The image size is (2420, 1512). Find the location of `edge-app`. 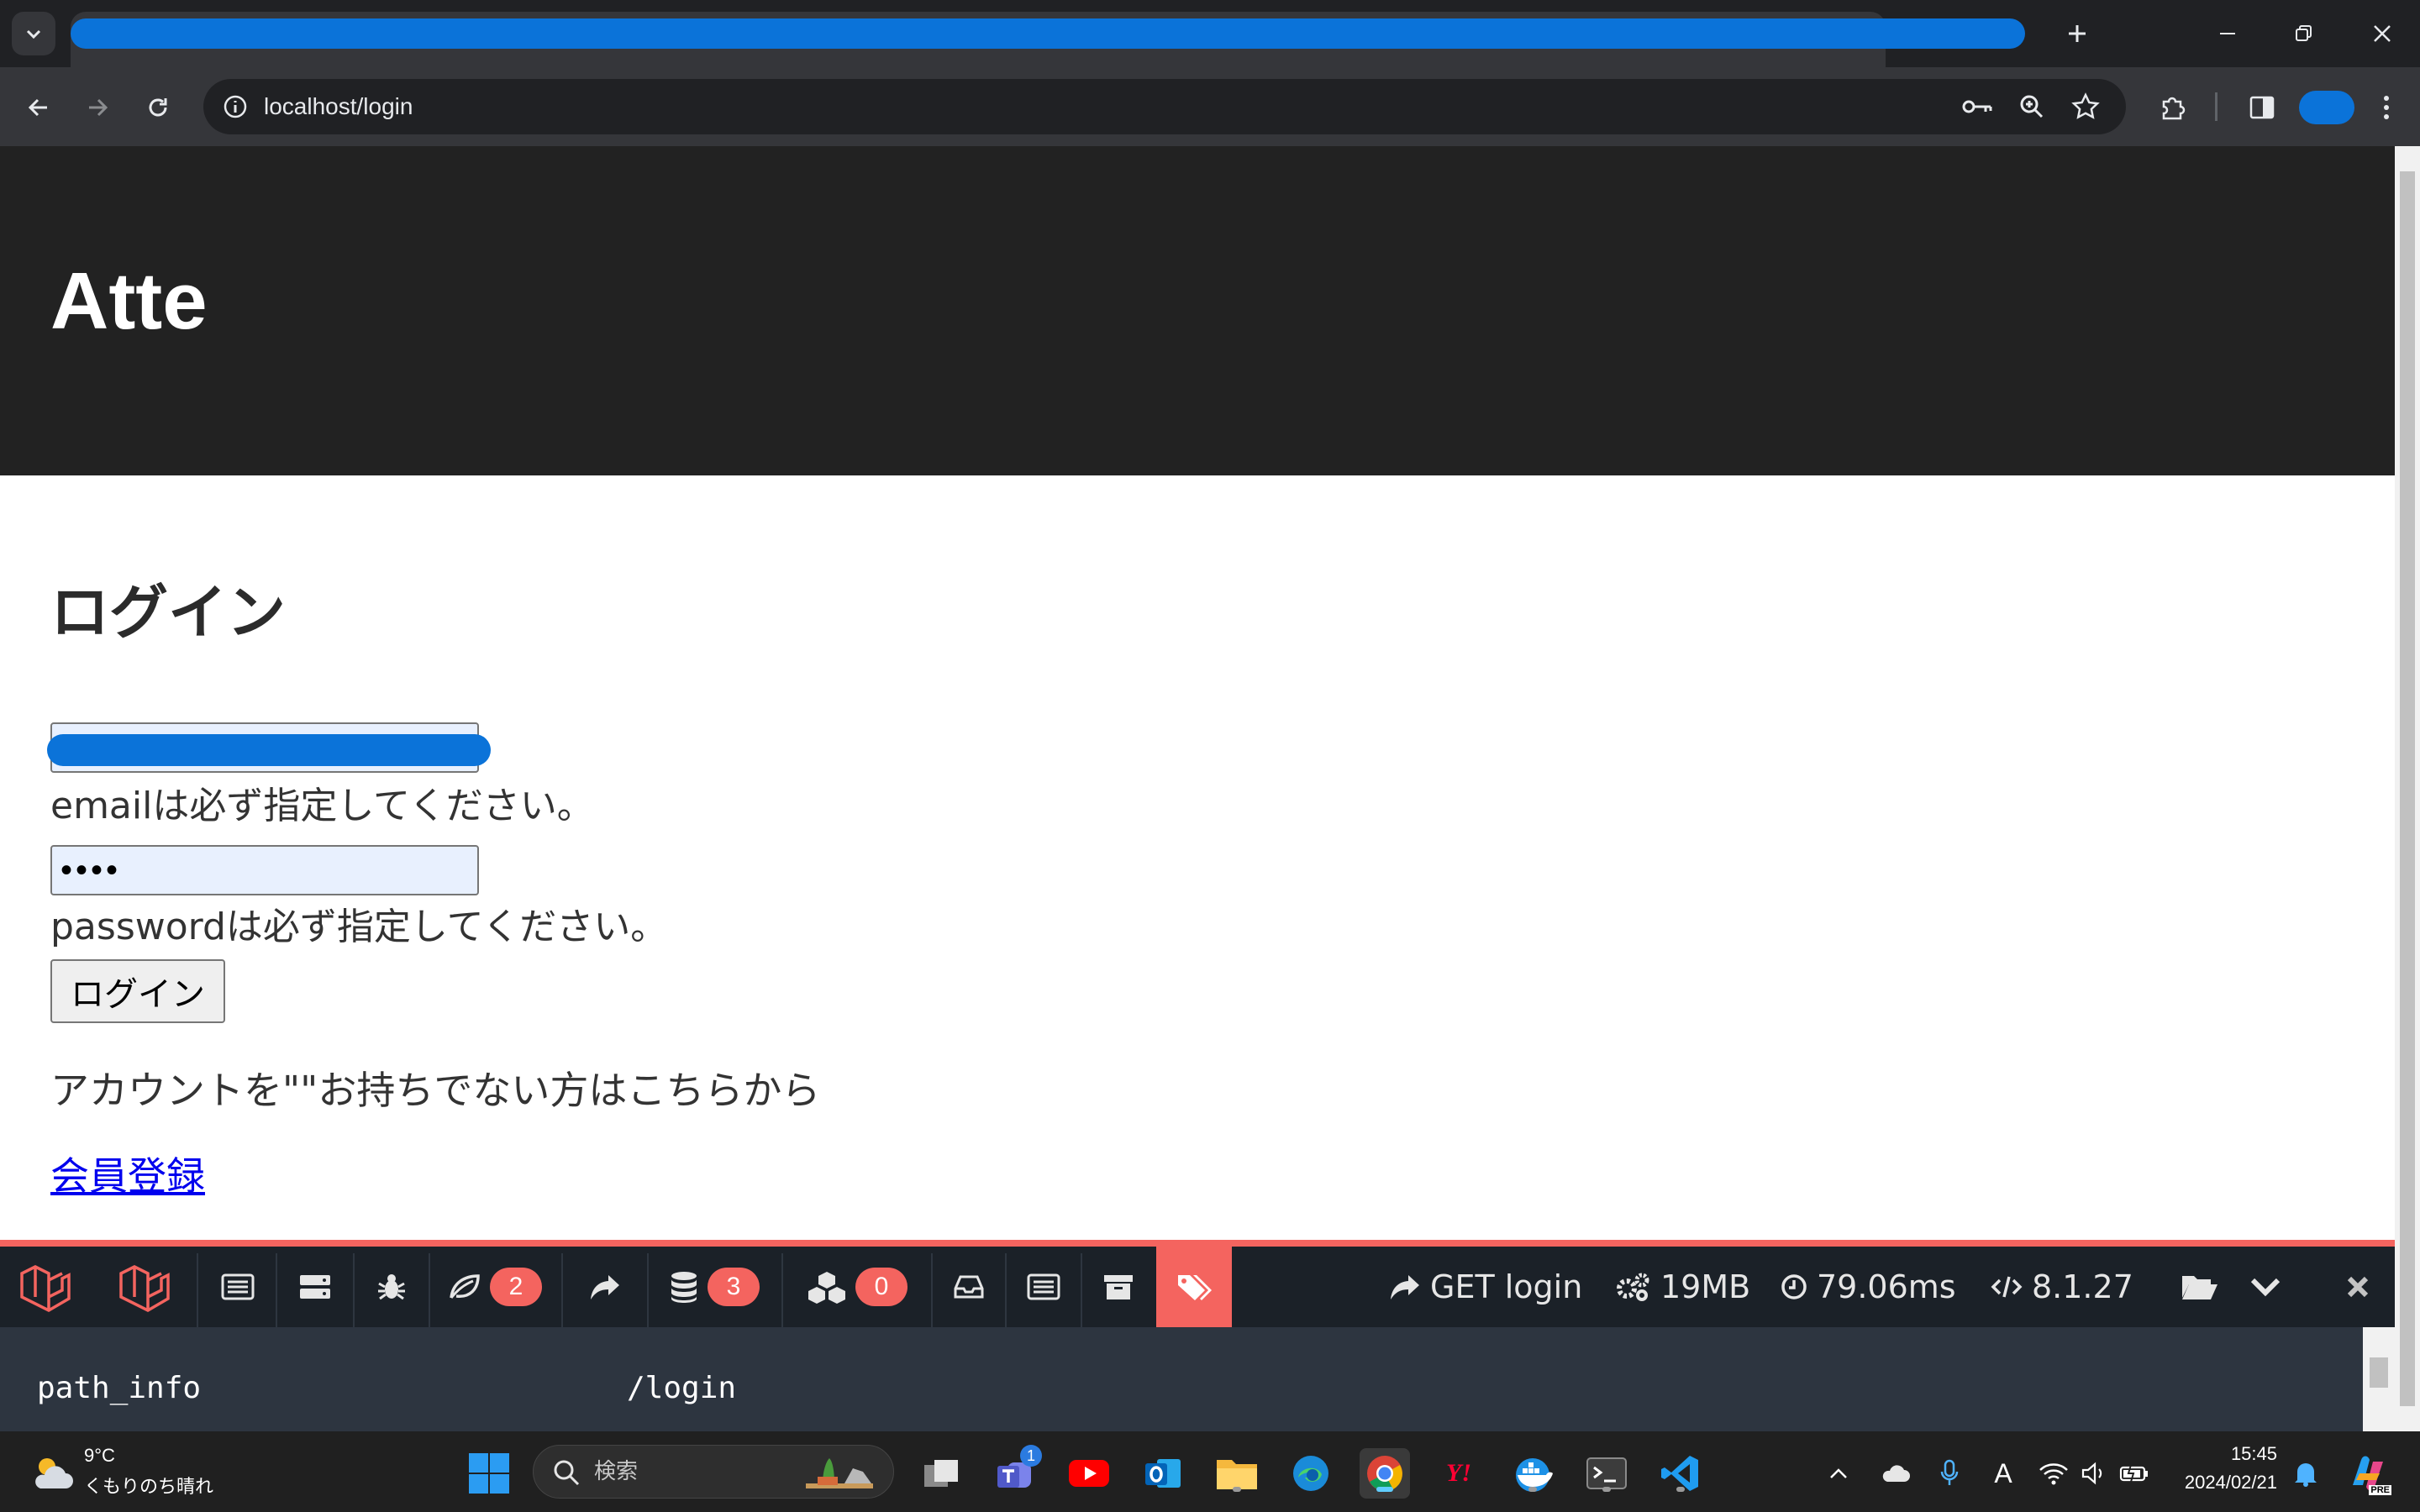

edge-app is located at coordinates (1311, 1473).